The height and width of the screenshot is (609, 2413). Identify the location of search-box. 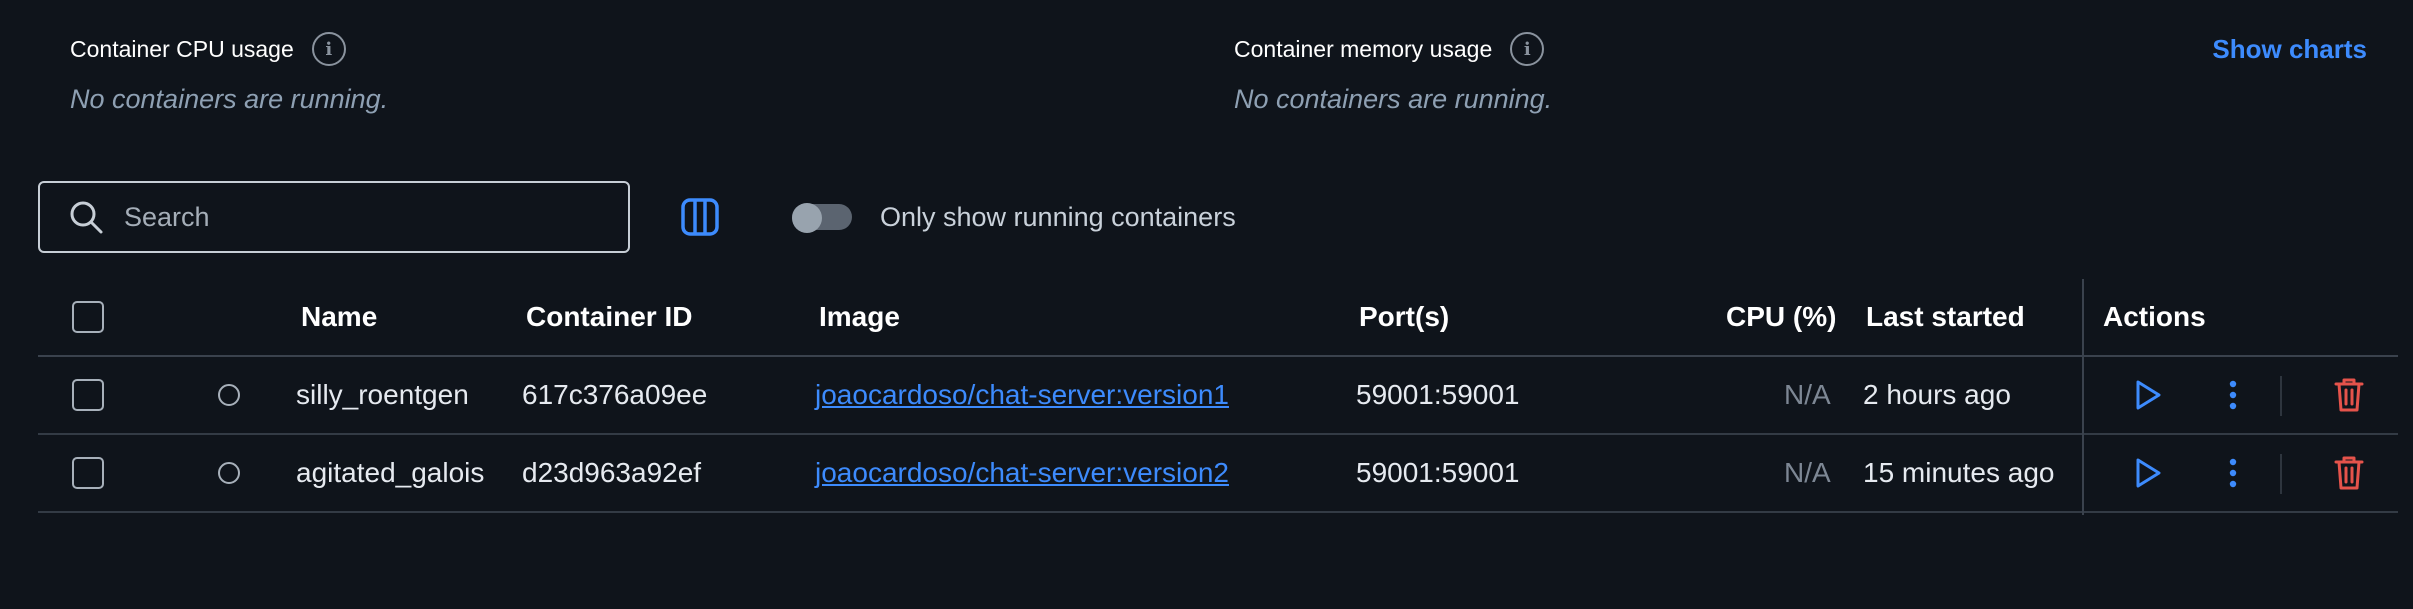
(334, 217).